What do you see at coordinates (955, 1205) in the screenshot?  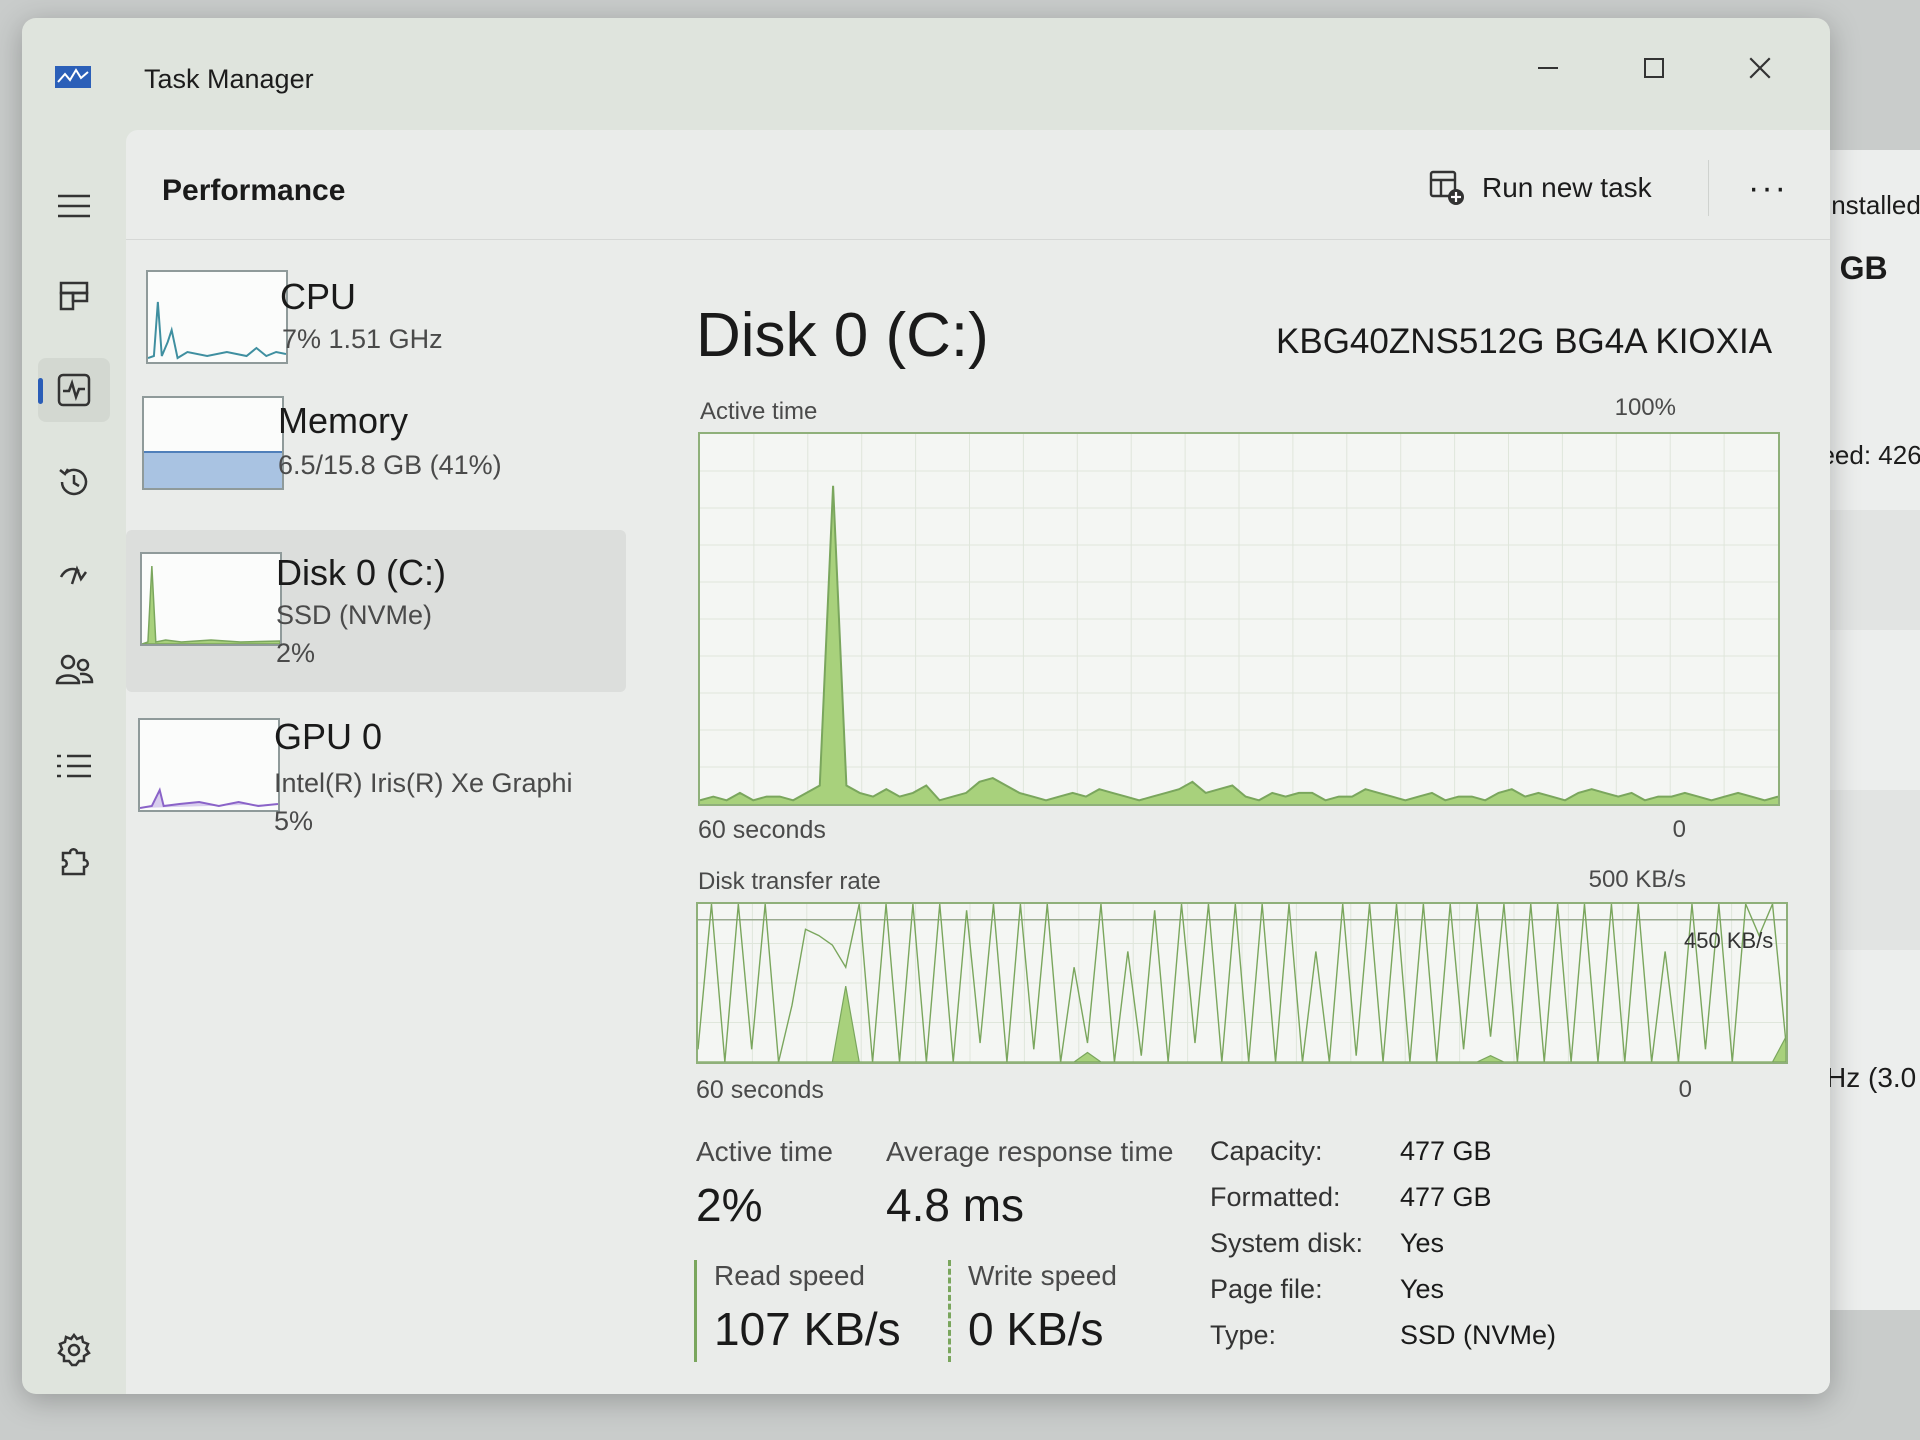 I see `avg-response-stat-value: 4.8 ms` at bounding box center [955, 1205].